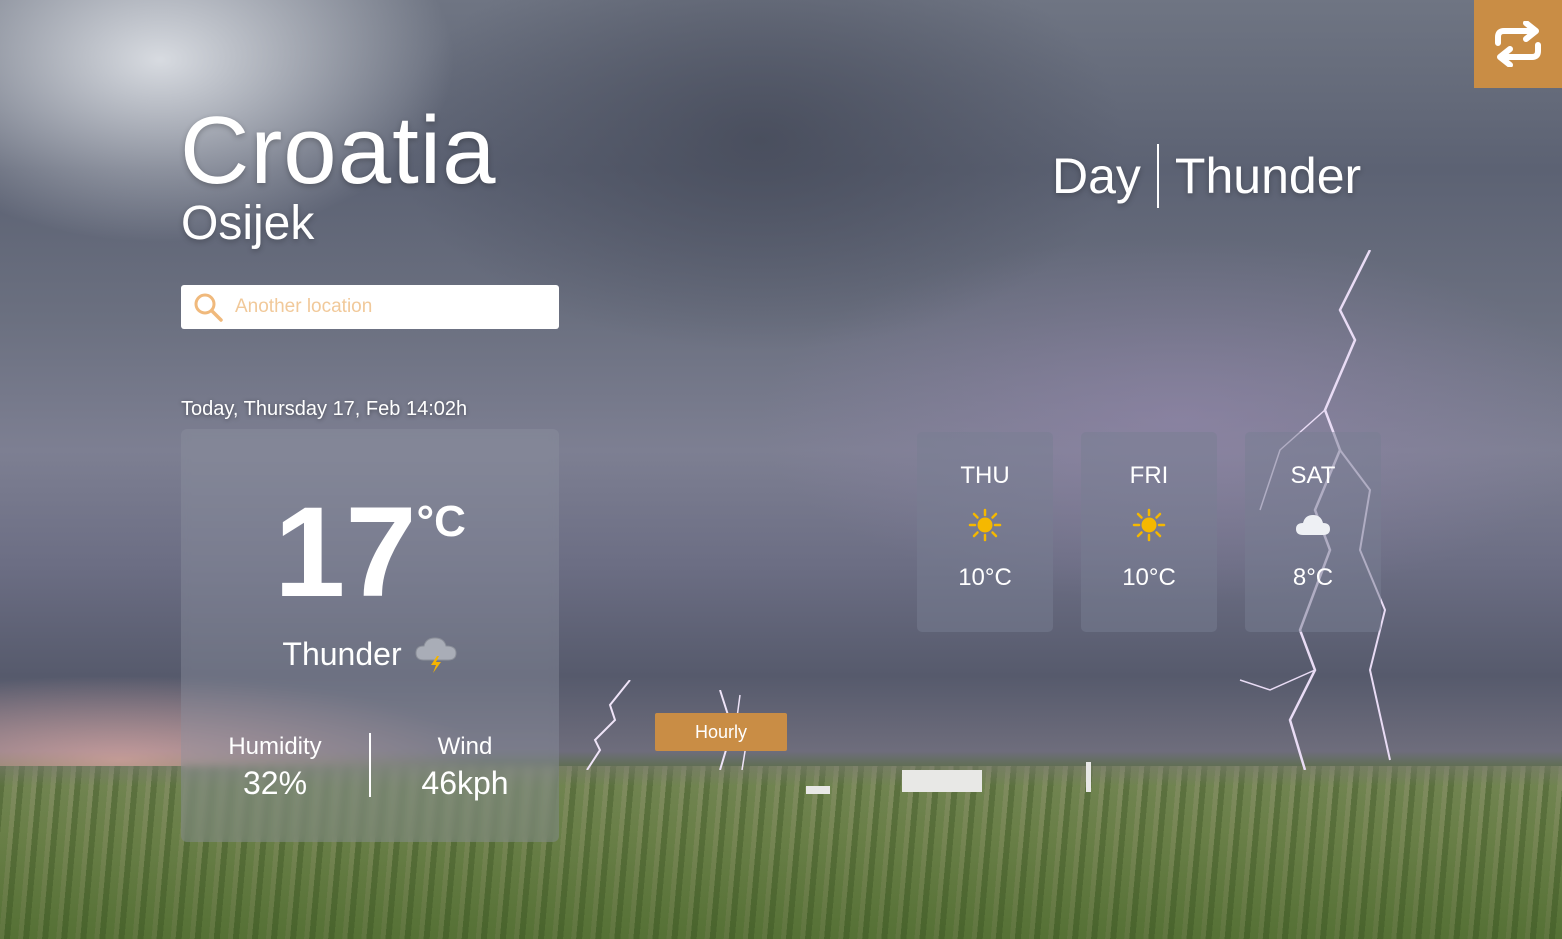 The height and width of the screenshot is (939, 1562). I want to click on temperature-value: 17, so click(345, 552).